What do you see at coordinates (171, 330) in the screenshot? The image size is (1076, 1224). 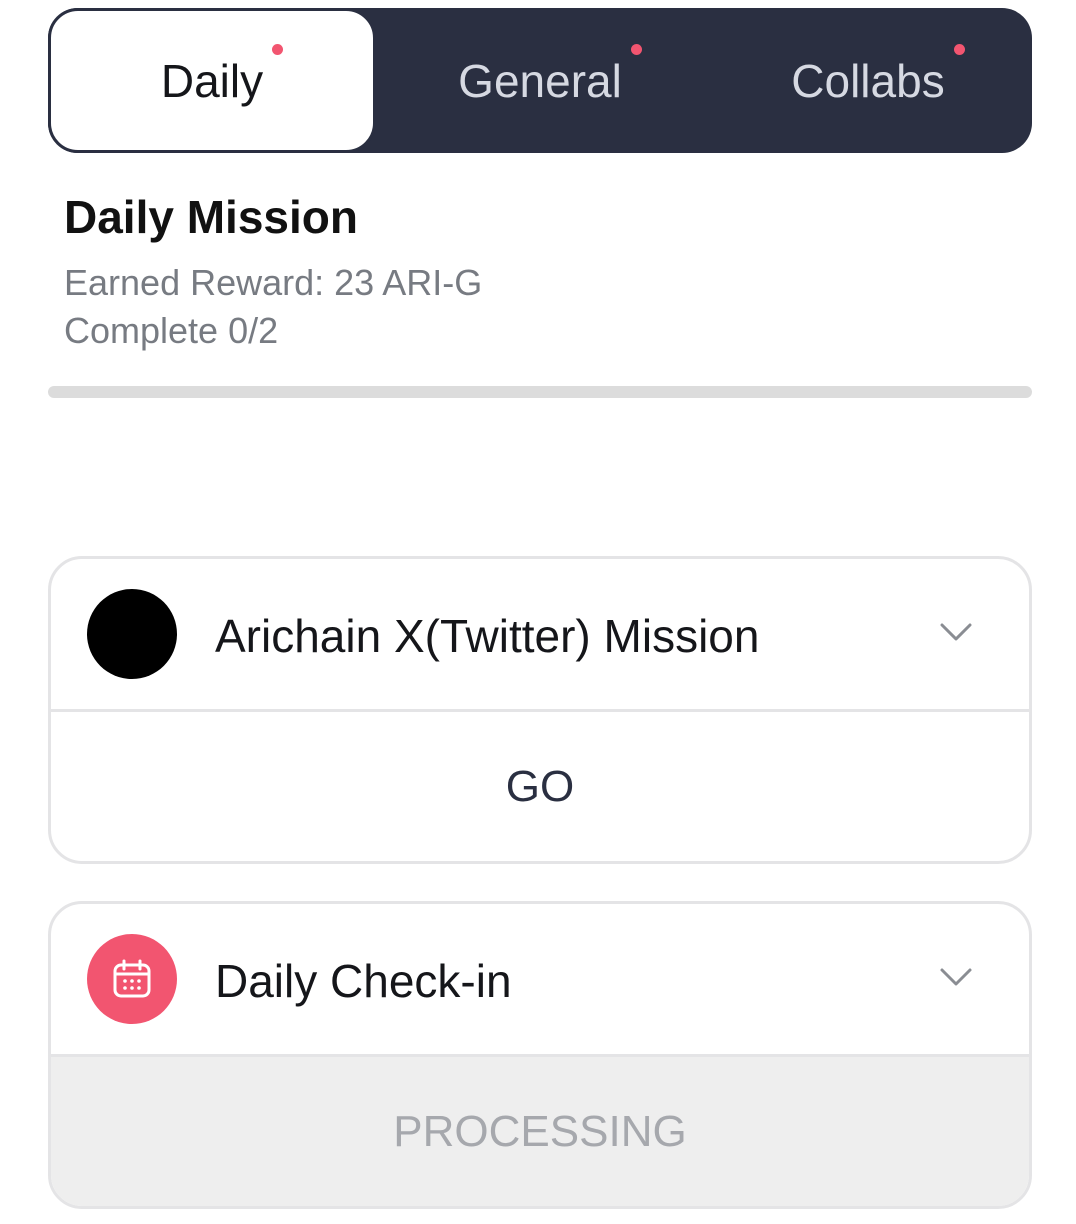 I see `complete-count-text: Complete 0/2` at bounding box center [171, 330].